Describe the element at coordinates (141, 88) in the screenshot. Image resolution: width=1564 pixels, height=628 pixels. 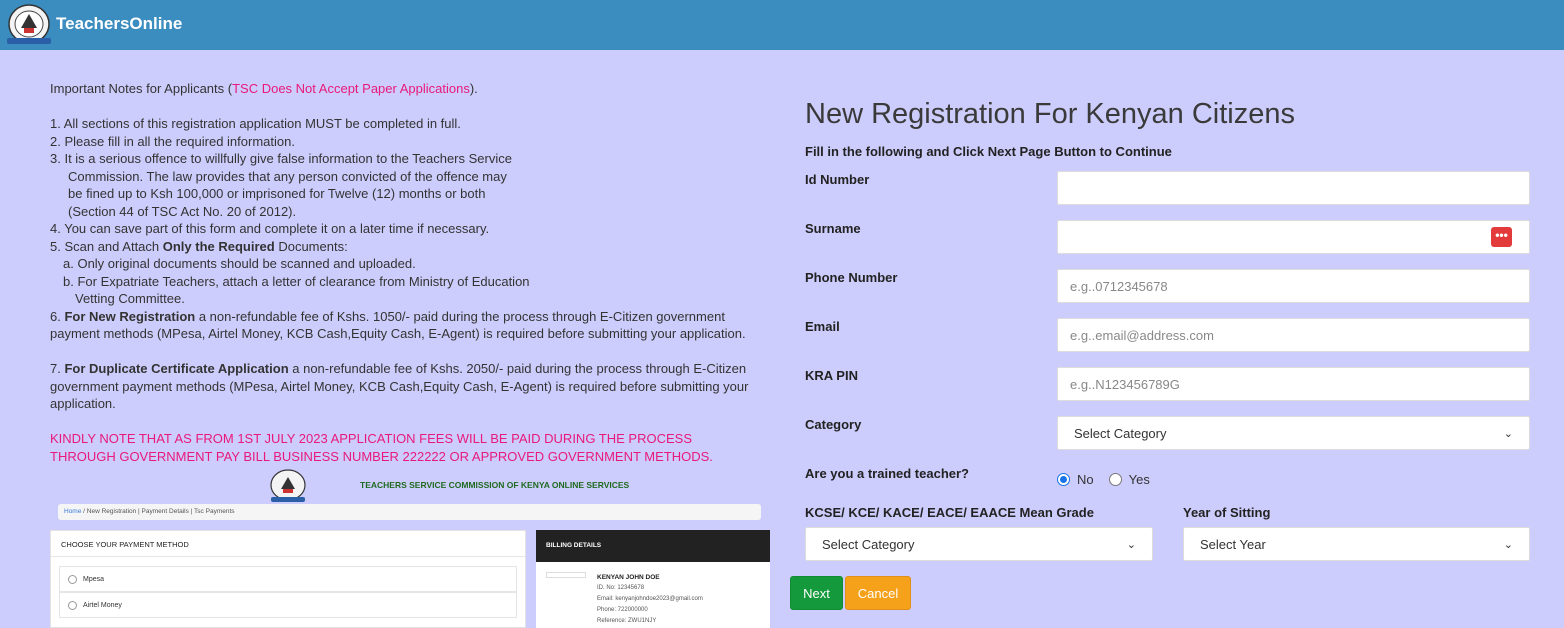
I see `notes-intro-prefix: Important Notes for Applicants (` at that location.